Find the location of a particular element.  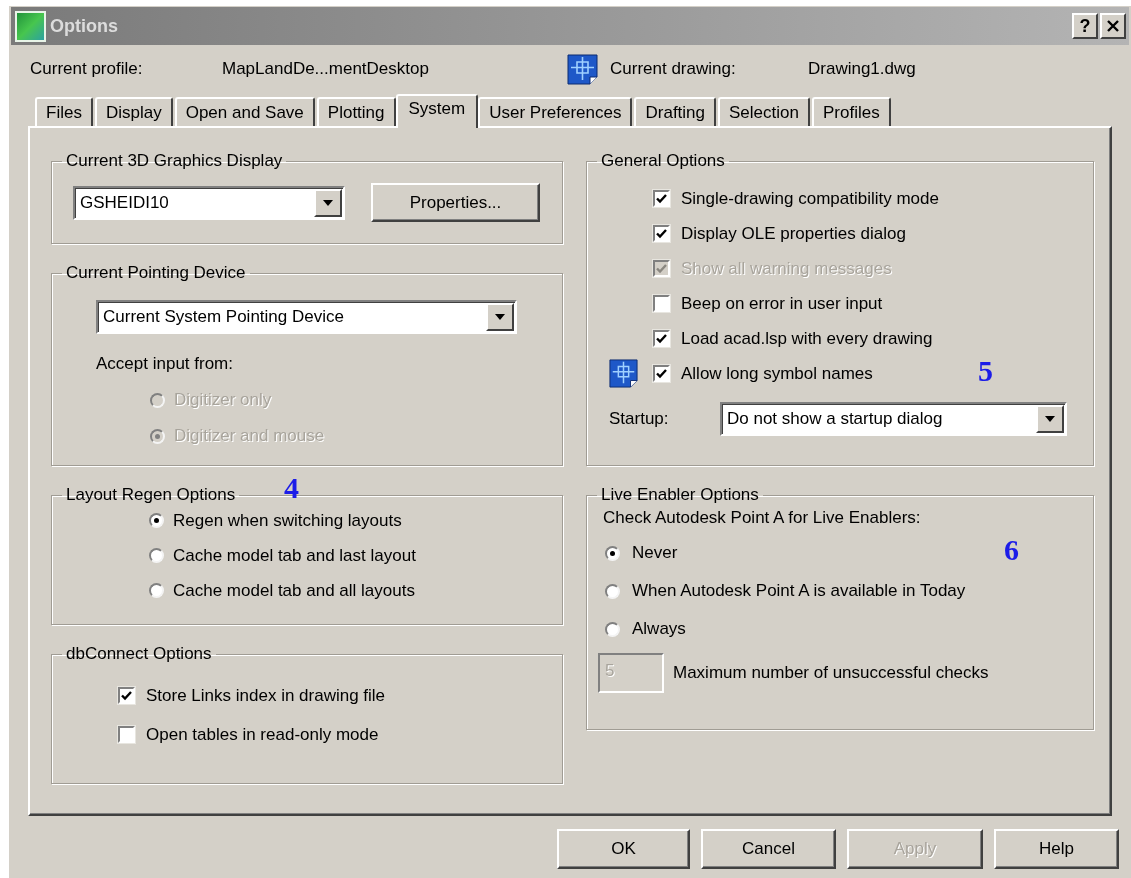

close-icon is located at coordinates (1113, 26).